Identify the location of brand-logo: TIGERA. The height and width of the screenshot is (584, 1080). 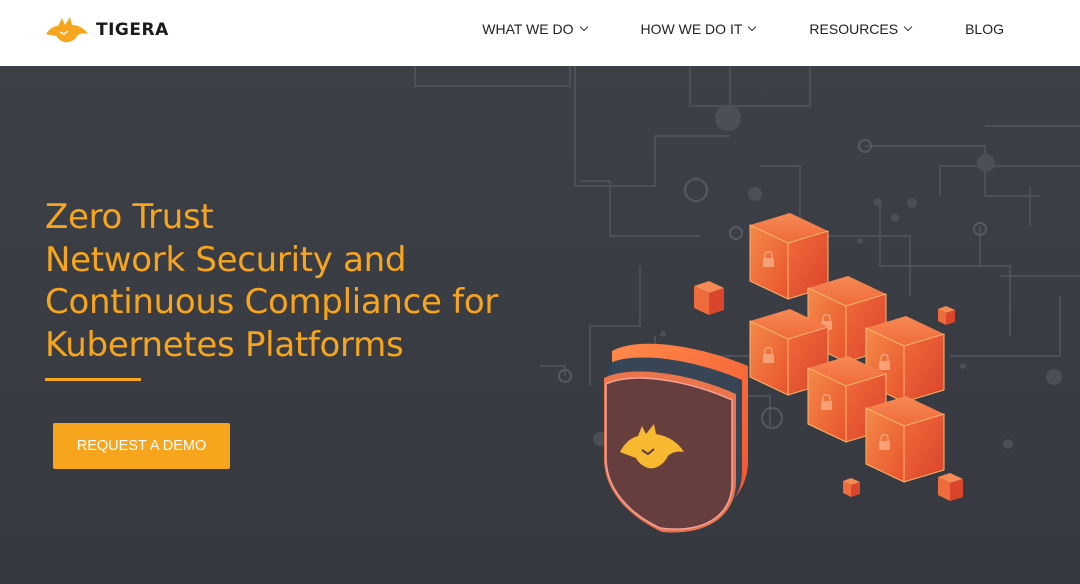
(106, 30).